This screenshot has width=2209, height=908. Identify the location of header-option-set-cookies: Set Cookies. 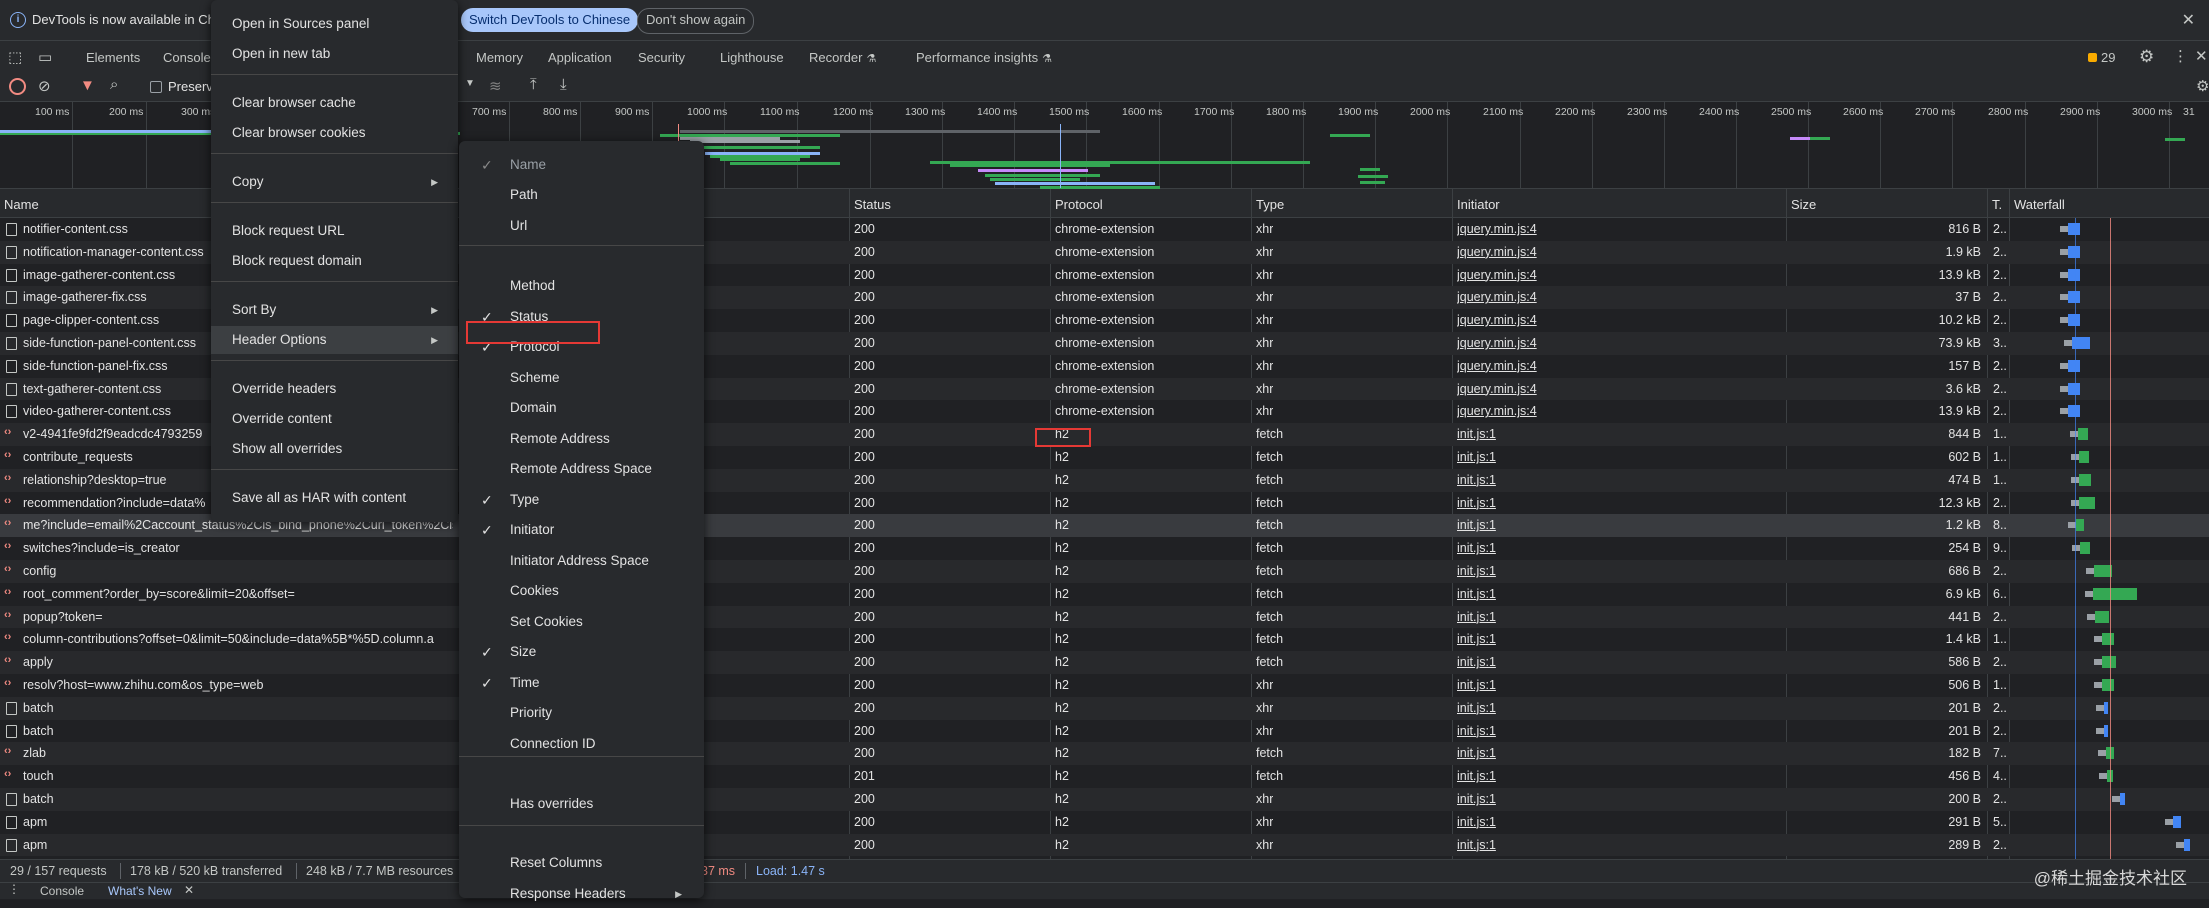
(581, 622).